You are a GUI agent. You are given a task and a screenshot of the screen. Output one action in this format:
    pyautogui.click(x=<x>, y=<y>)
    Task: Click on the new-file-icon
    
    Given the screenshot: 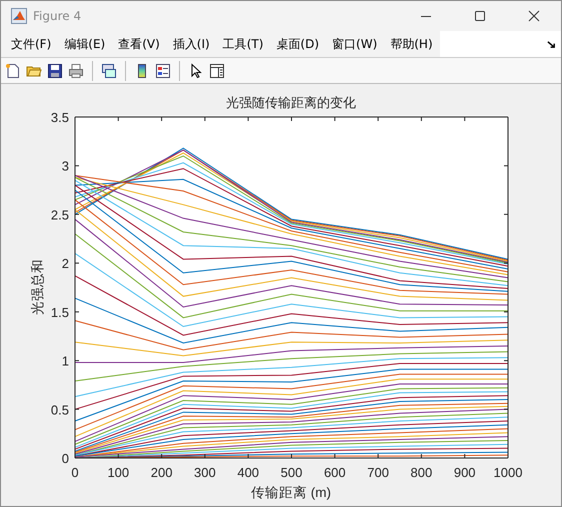 What is the action you would take?
    pyautogui.click(x=13, y=70)
    